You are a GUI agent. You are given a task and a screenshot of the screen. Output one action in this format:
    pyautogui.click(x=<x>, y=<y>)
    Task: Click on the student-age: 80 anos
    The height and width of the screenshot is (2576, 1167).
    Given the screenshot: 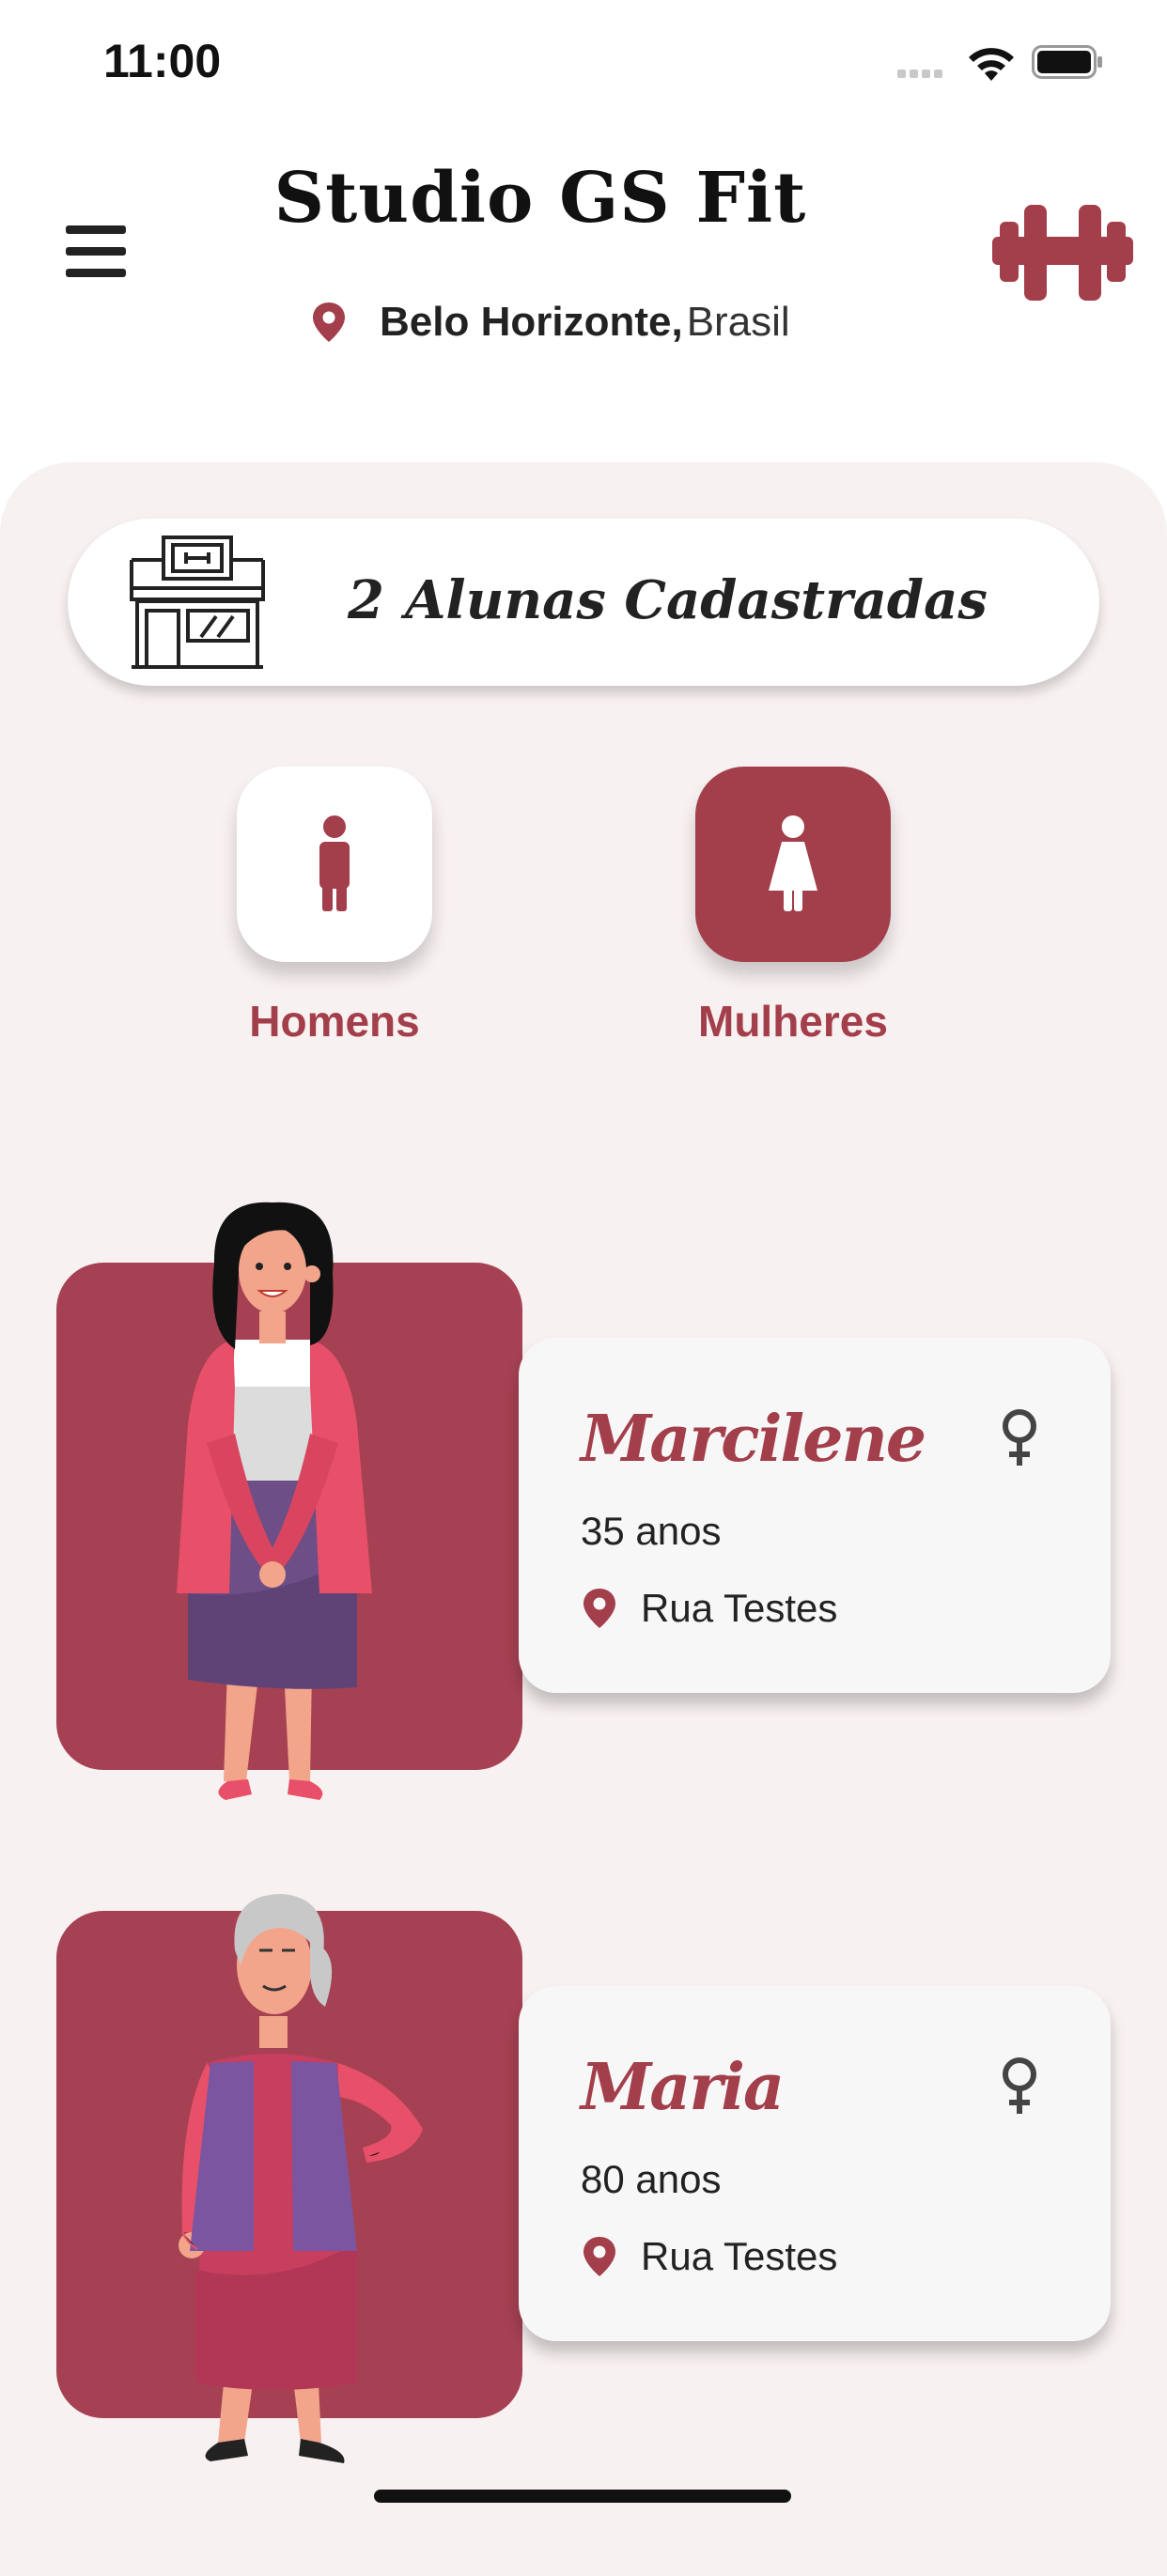 What is the action you would take?
    pyautogui.click(x=651, y=2179)
    